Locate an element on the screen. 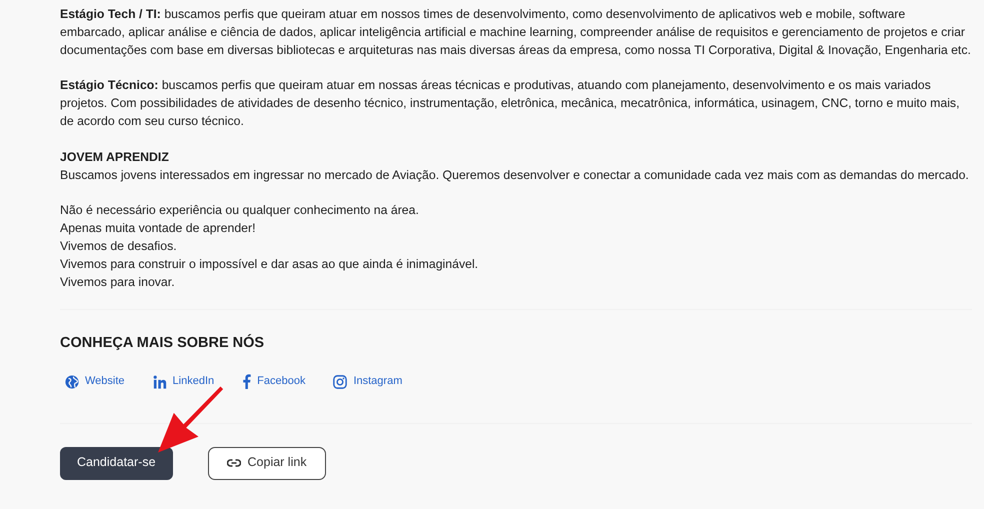  paragraph: Vivemos para construir o impossível e dar asas ao que ainda é inimaginável. is located at coordinates (270, 264).